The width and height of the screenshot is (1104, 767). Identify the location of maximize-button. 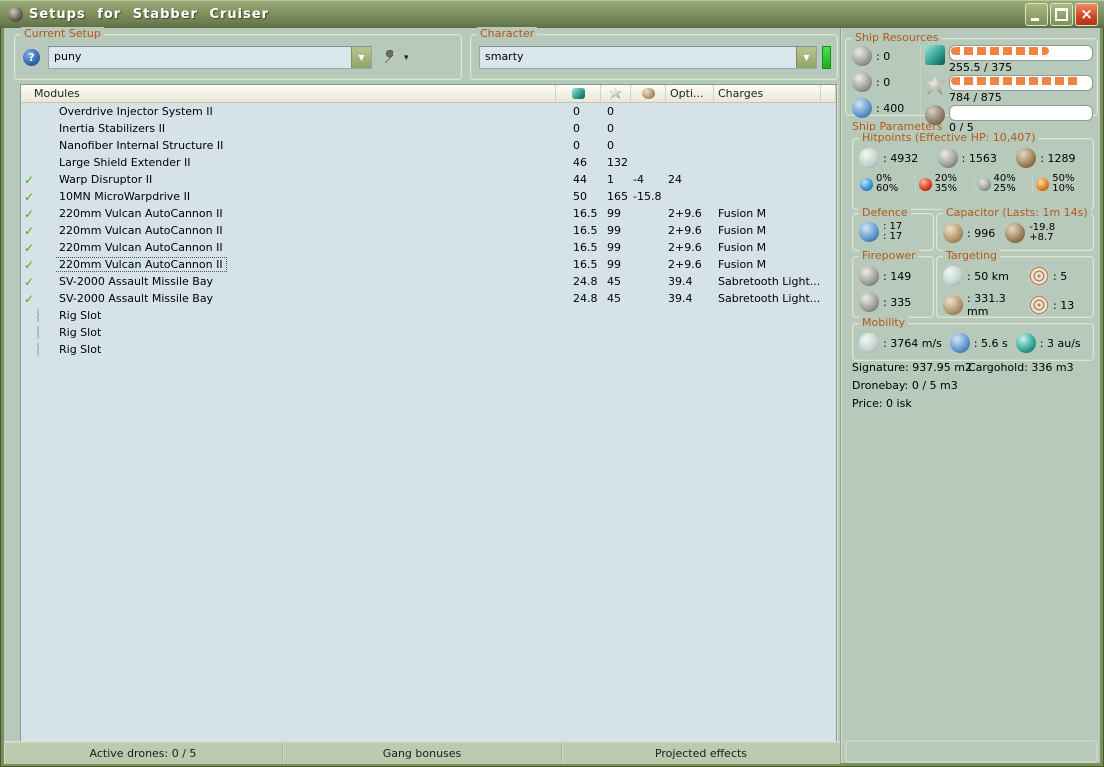
(1061, 14).